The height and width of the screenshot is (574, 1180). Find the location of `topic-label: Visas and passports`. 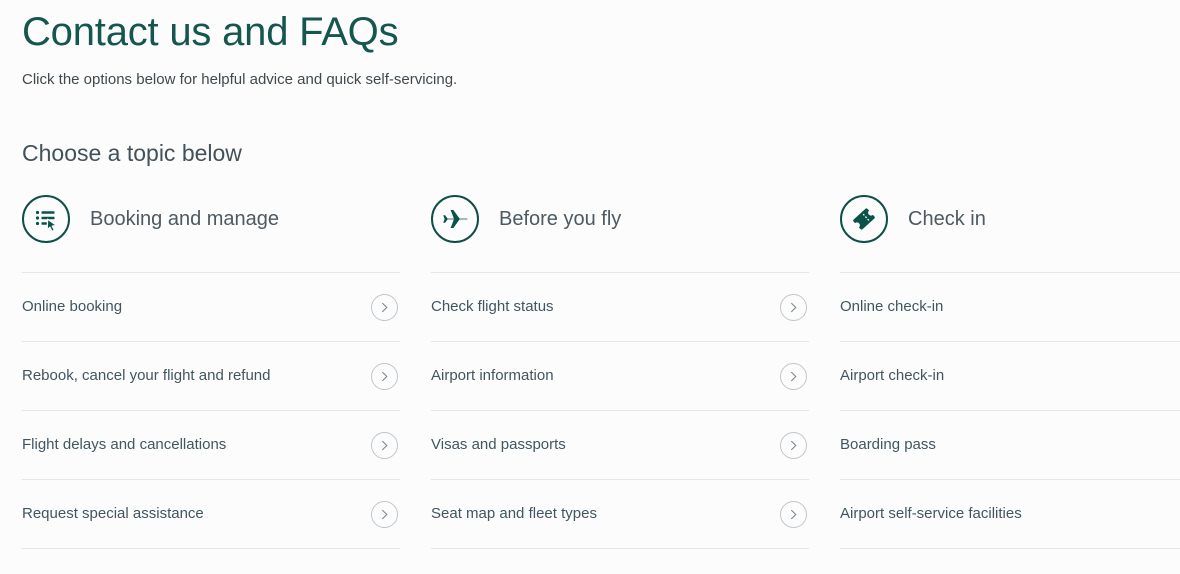

topic-label: Visas and passports is located at coordinates (498, 444).